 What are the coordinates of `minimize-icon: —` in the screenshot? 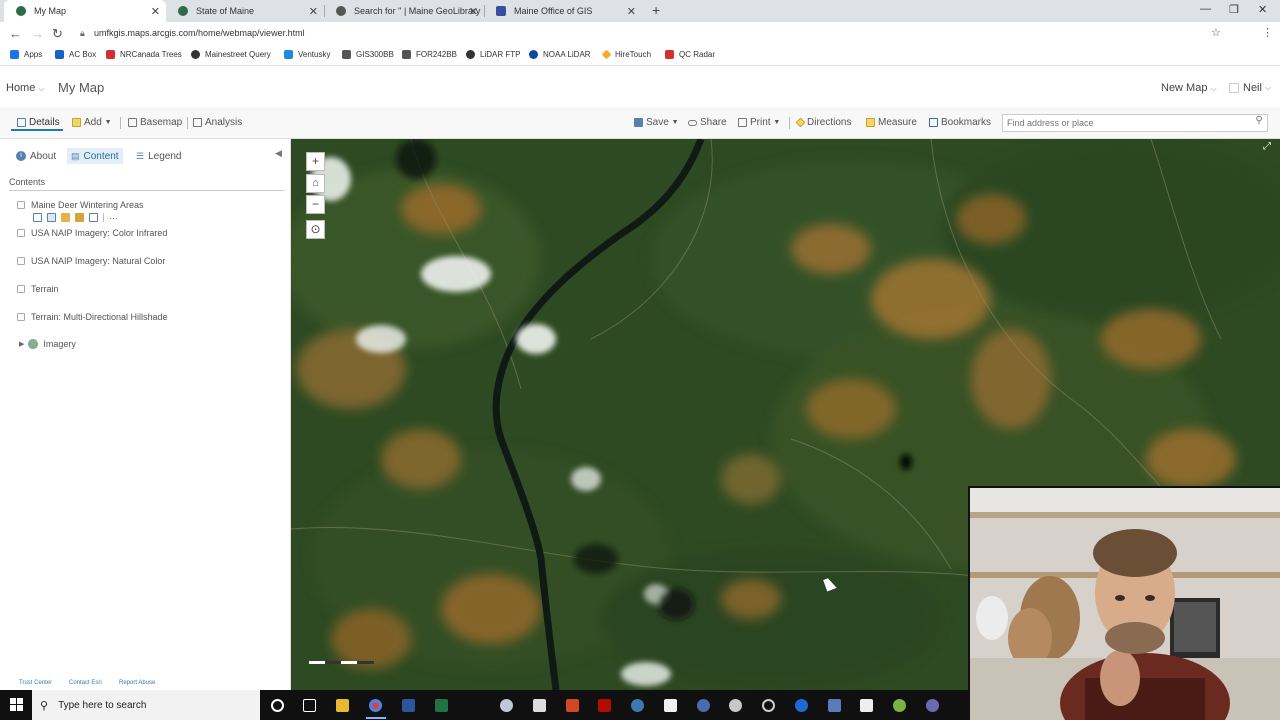 It's located at (1205, 9).